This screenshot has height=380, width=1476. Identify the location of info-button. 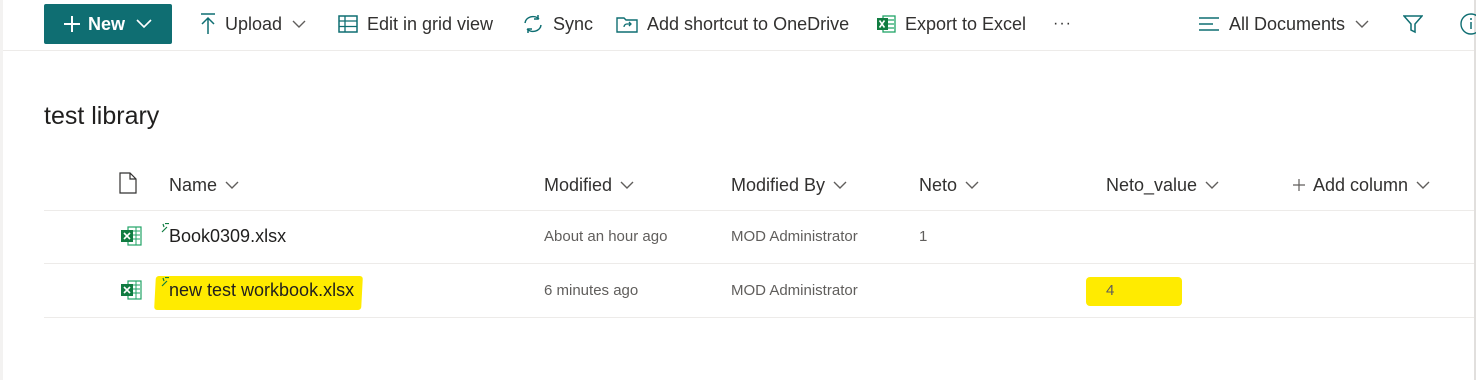
(1467, 24).